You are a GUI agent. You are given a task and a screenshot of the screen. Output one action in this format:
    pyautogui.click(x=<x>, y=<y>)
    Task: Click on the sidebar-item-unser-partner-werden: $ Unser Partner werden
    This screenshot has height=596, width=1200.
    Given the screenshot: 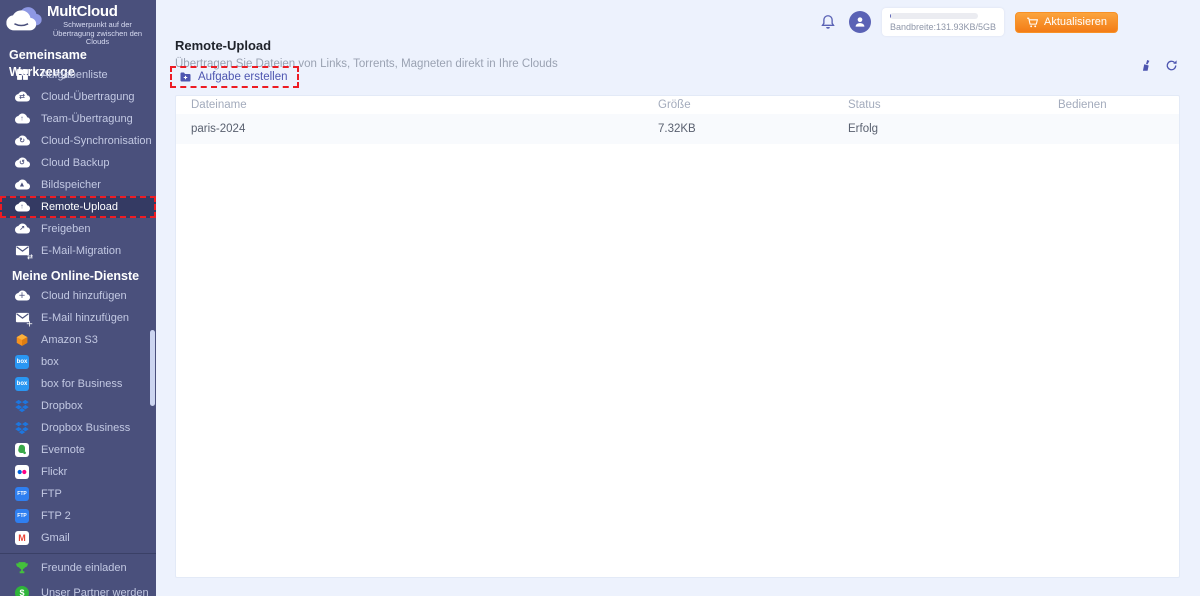 What is the action you would take?
    pyautogui.click(x=78, y=588)
    